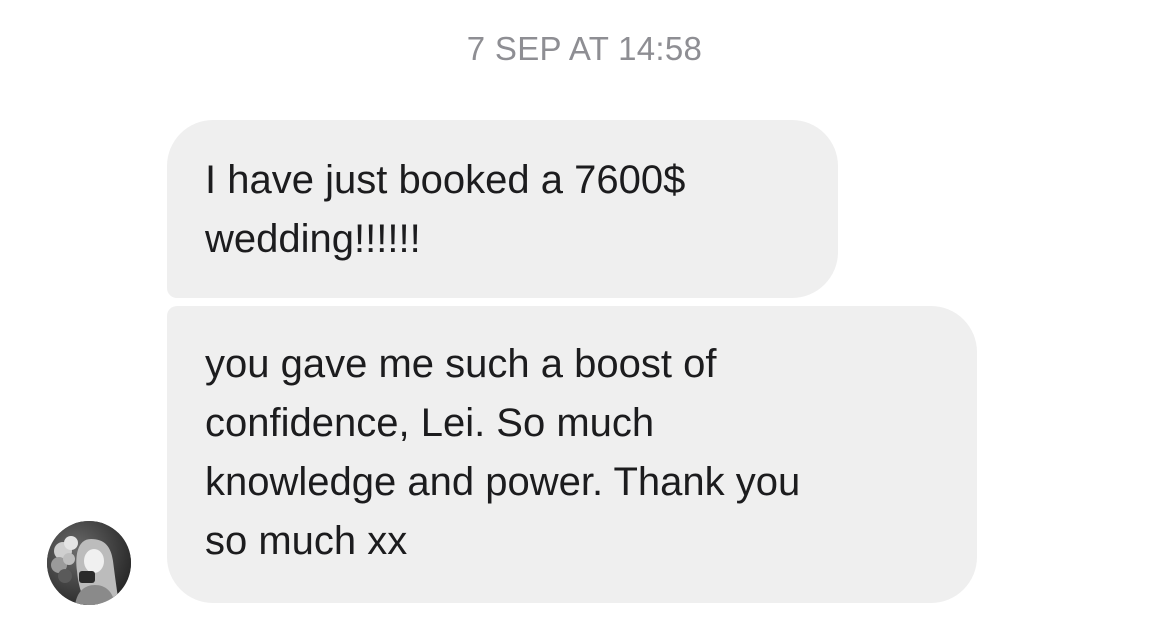 The image size is (1169, 643). I want to click on profile-photo-icon, so click(89, 563).